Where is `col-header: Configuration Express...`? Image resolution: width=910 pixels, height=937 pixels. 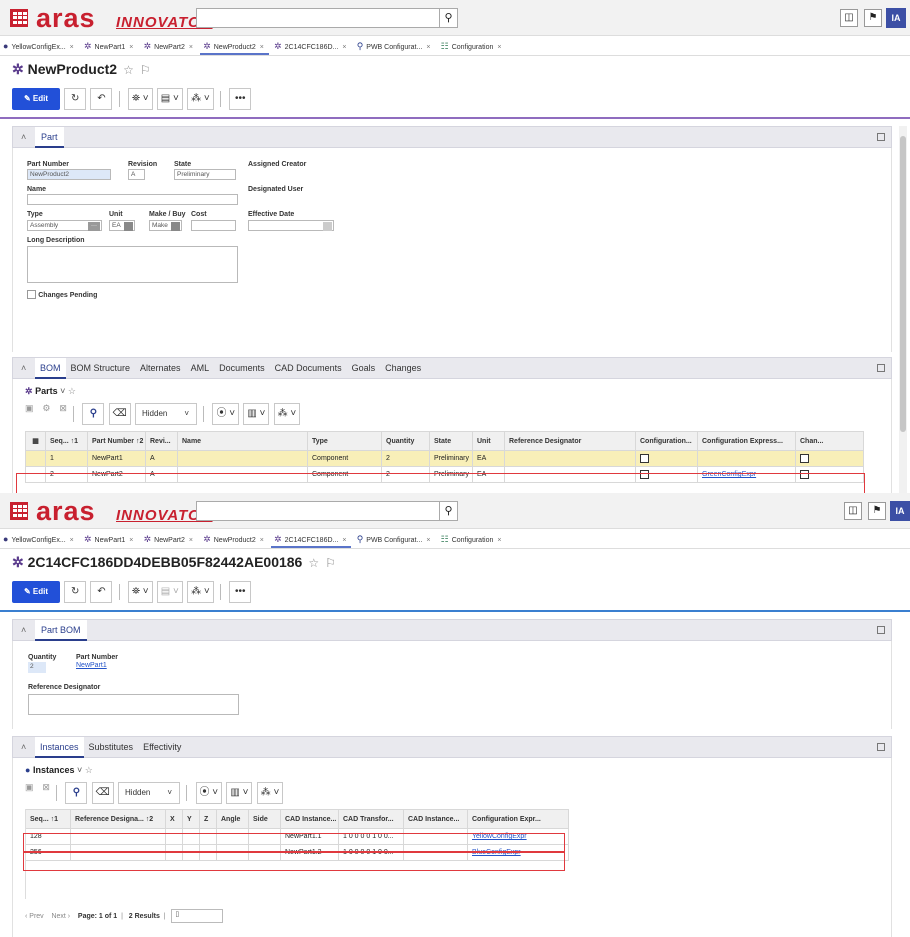
col-header: Configuration Express... is located at coordinates (746, 441).